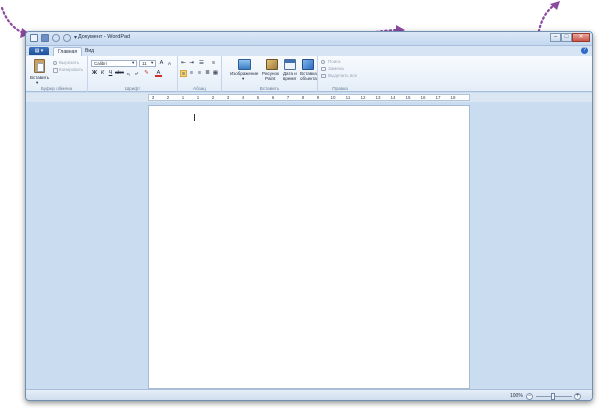  Describe the element at coordinates (39, 51) in the screenshot. I see `file-menu-button: ▤ ▾` at that location.